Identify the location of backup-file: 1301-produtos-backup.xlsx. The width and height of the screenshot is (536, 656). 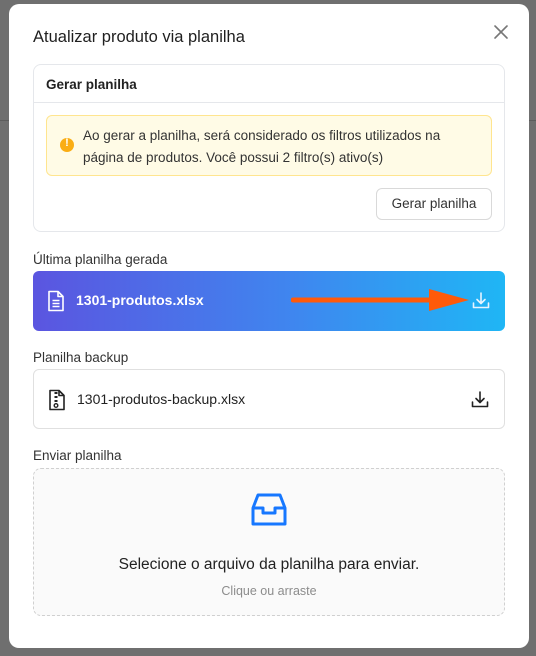
(269, 399).